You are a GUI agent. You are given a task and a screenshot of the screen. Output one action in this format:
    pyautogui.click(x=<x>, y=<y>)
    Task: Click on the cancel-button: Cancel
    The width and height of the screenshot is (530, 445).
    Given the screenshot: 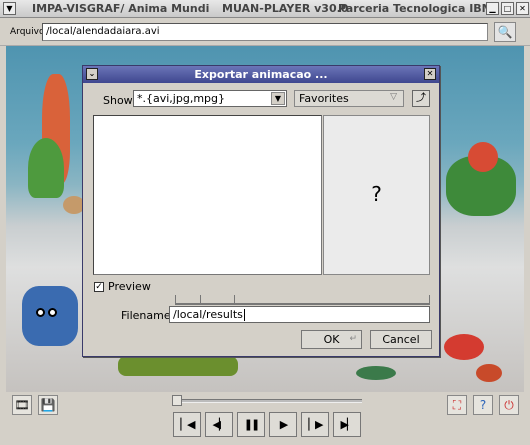 What is the action you would take?
    pyautogui.click(x=401, y=339)
    